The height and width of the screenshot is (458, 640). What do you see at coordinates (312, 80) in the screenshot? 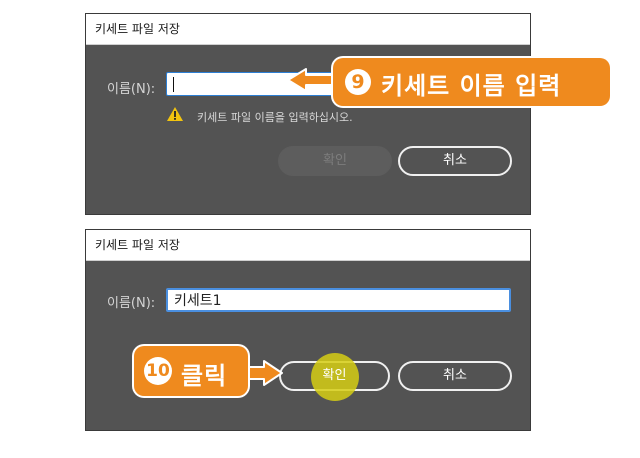
I see `arrow-left-icon` at bounding box center [312, 80].